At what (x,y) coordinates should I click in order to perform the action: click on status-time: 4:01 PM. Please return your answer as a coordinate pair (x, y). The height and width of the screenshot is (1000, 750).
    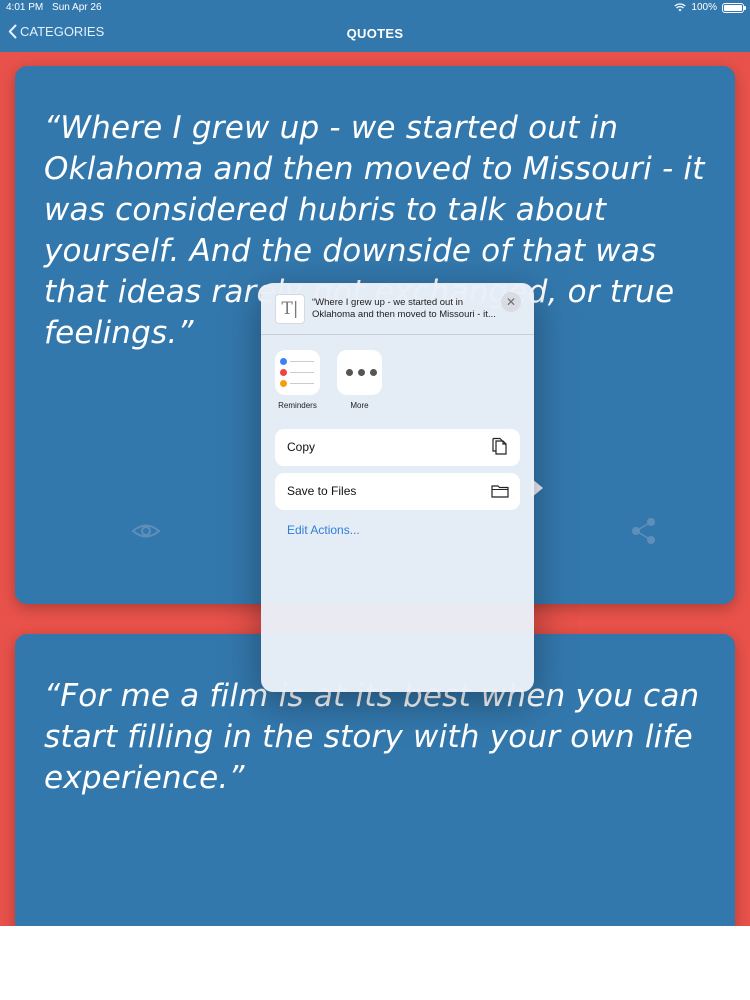
    Looking at the image, I should click on (25, 7).